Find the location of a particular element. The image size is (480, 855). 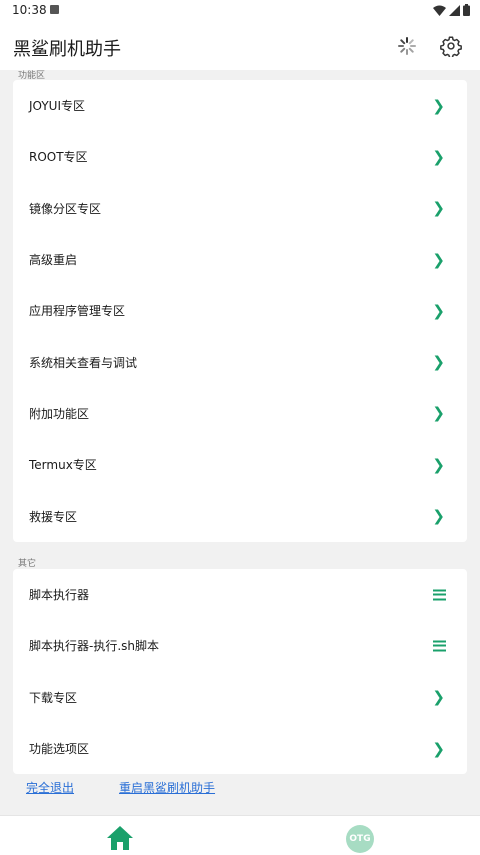

list-item-label: 功能选项区 is located at coordinates (59, 749).